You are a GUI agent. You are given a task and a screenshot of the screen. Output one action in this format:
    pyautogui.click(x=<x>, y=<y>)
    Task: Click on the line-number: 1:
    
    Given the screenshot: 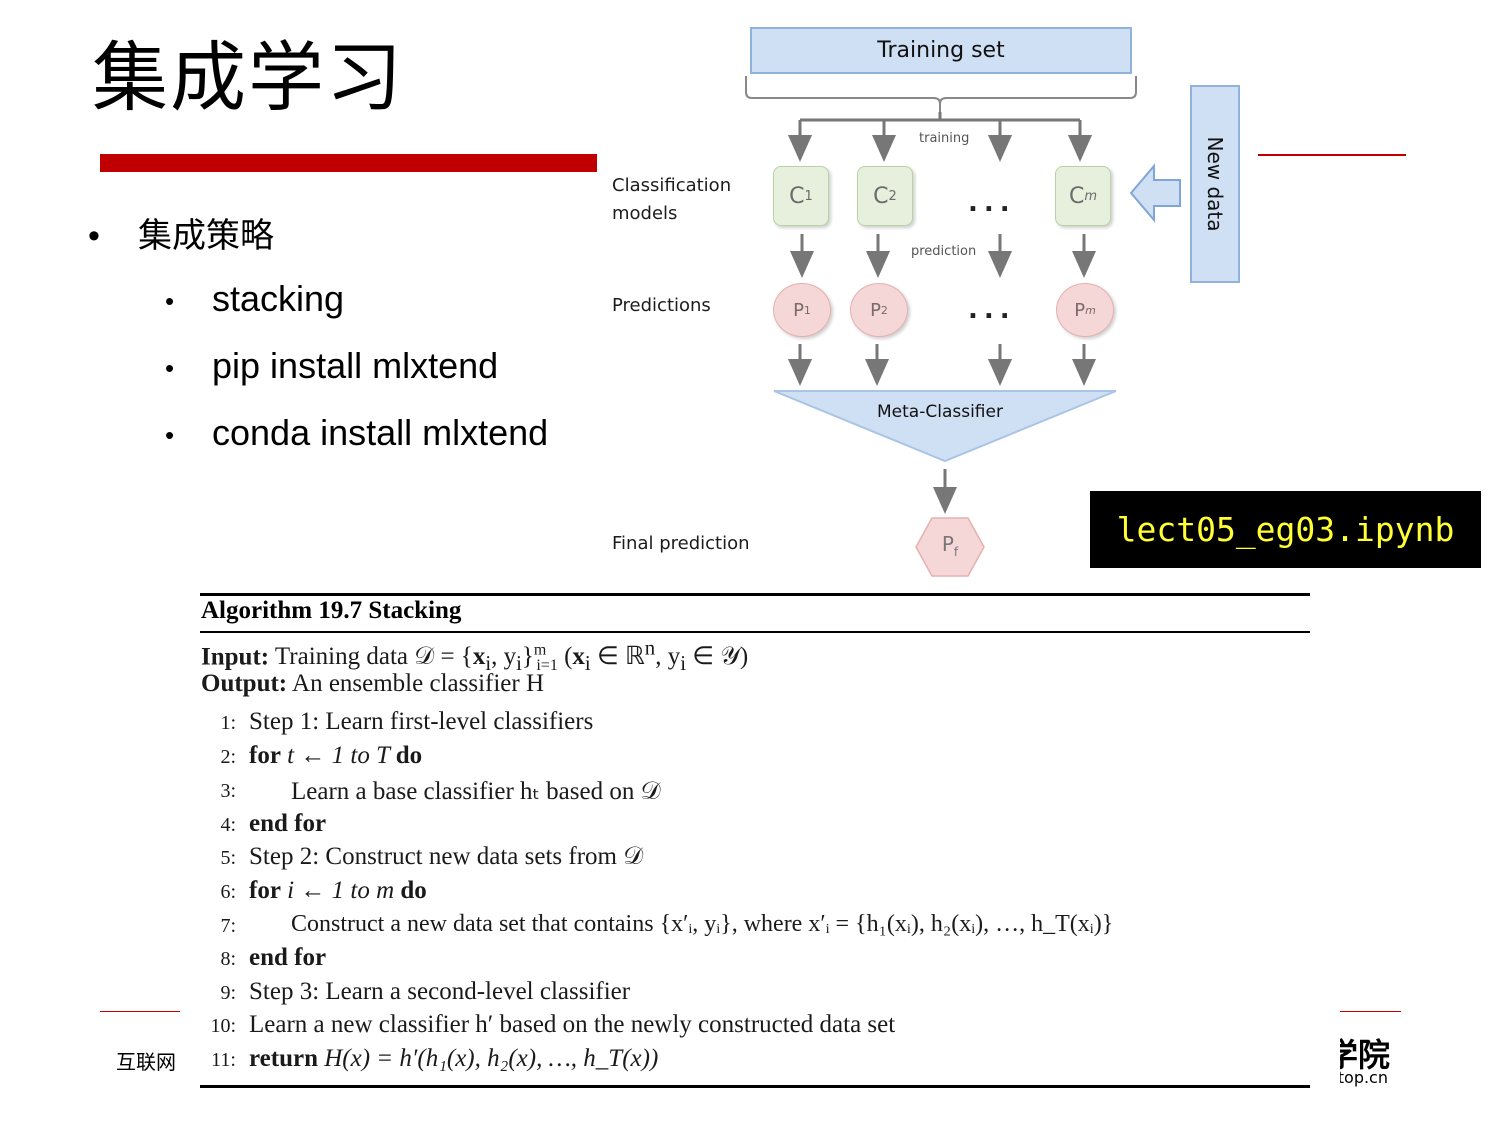 What is the action you would take?
    pyautogui.click(x=228, y=723)
    